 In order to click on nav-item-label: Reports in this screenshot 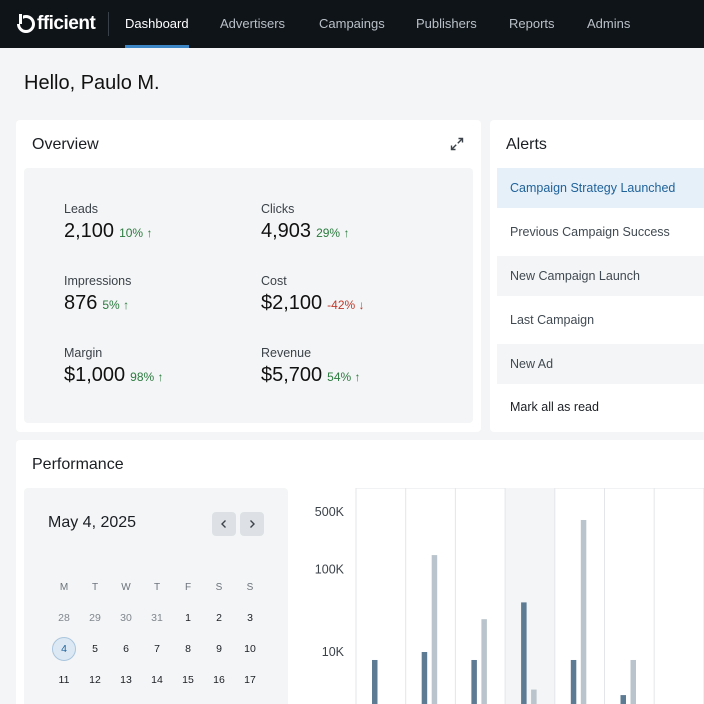, I will do `click(532, 23)`.